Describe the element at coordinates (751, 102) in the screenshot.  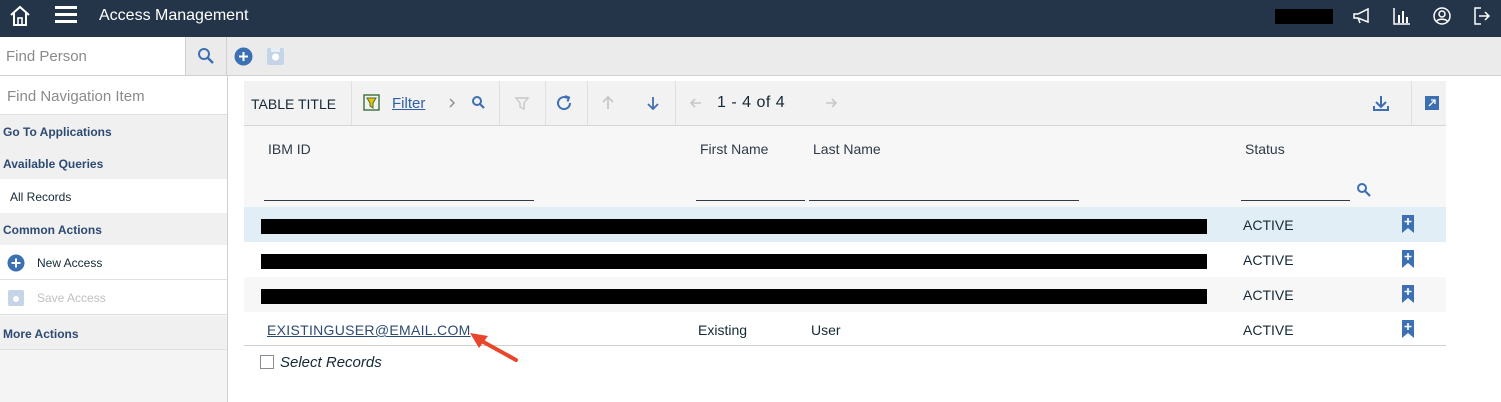
I see `pagination-count: 1 - 4 of 4` at that location.